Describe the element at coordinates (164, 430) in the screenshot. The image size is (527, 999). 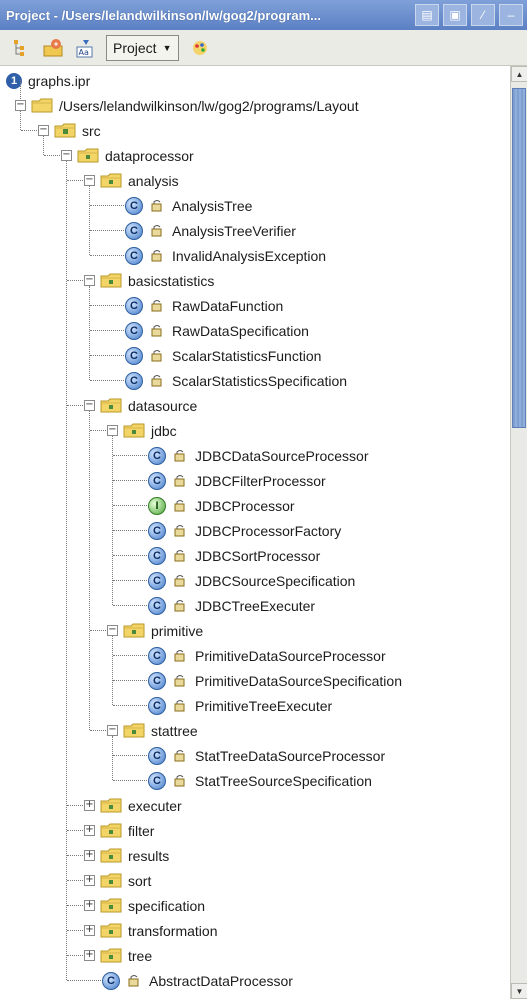
I see `tree-node-label: jdbc` at that location.